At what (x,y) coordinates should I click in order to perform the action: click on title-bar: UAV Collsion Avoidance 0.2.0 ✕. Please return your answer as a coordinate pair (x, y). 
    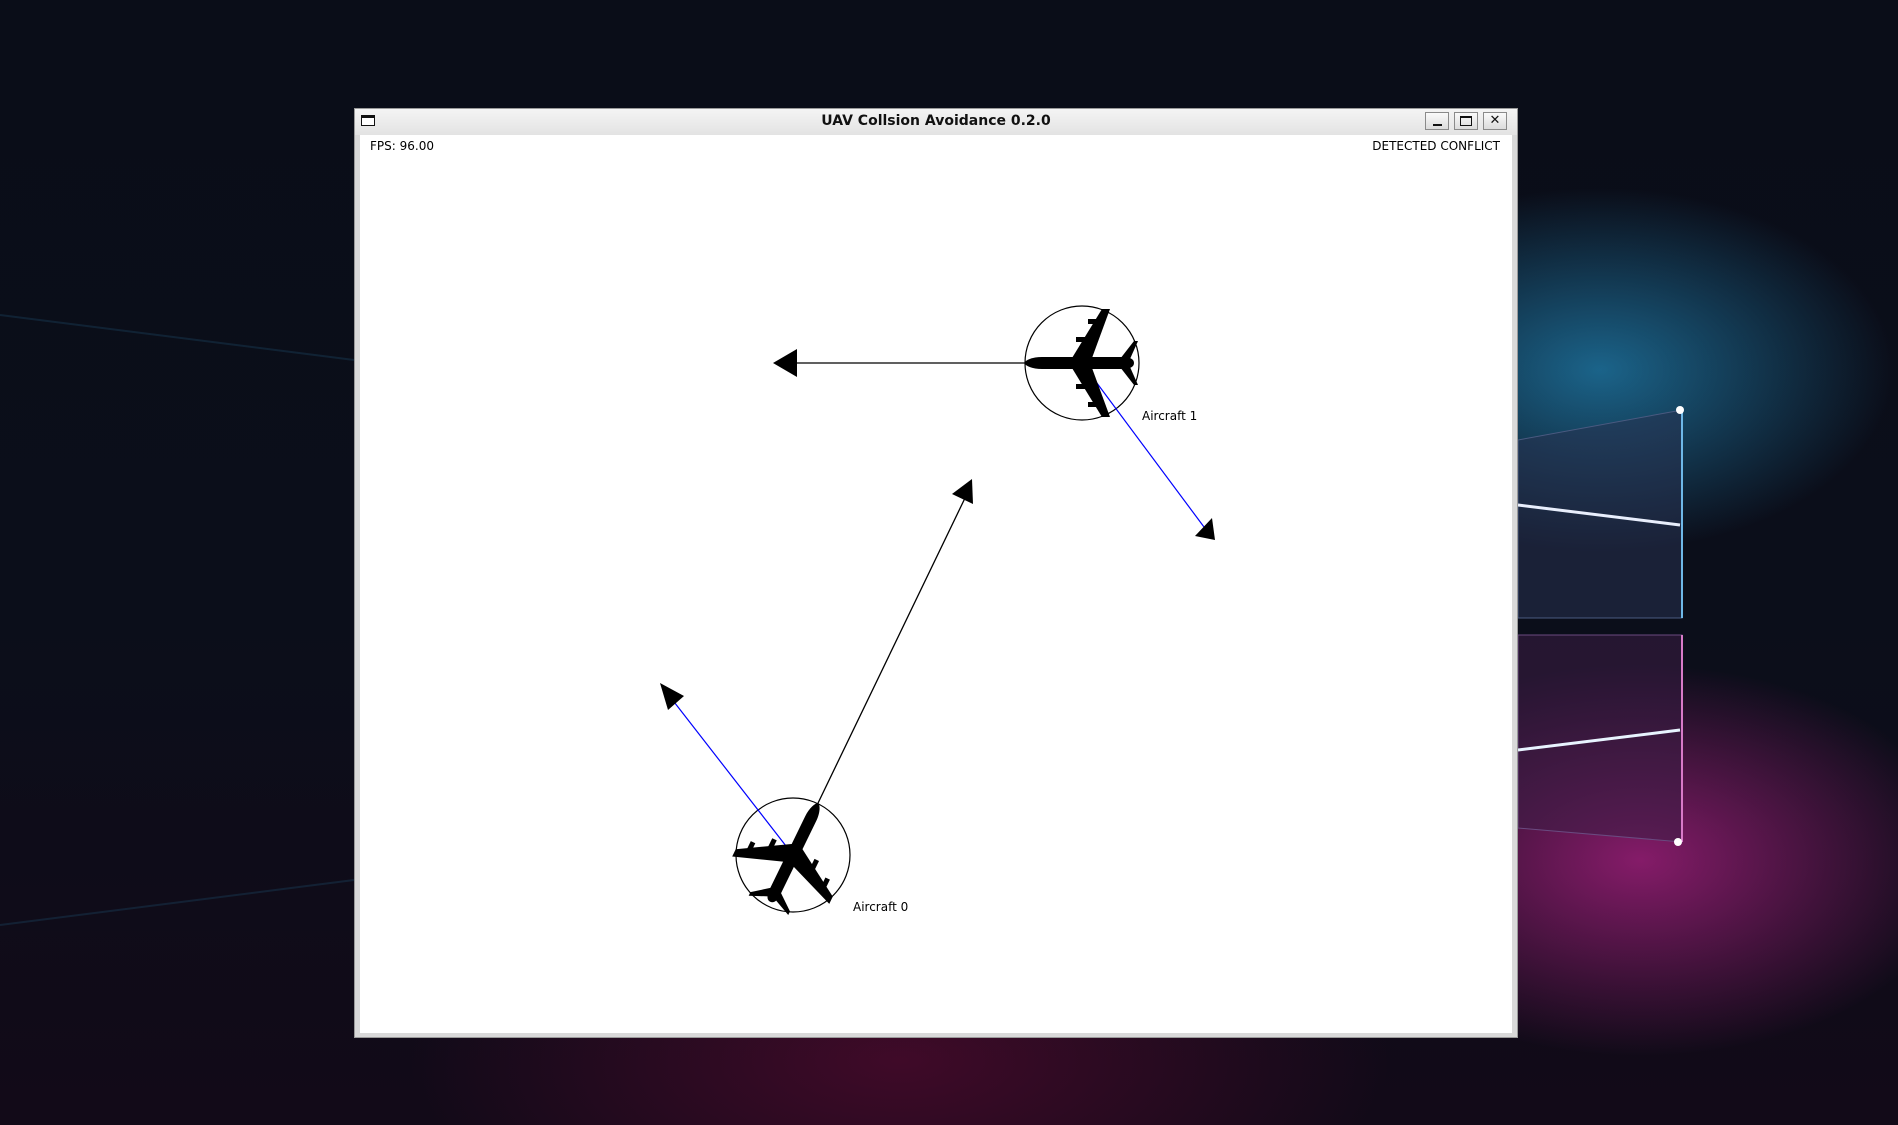
    Looking at the image, I should click on (936, 122).